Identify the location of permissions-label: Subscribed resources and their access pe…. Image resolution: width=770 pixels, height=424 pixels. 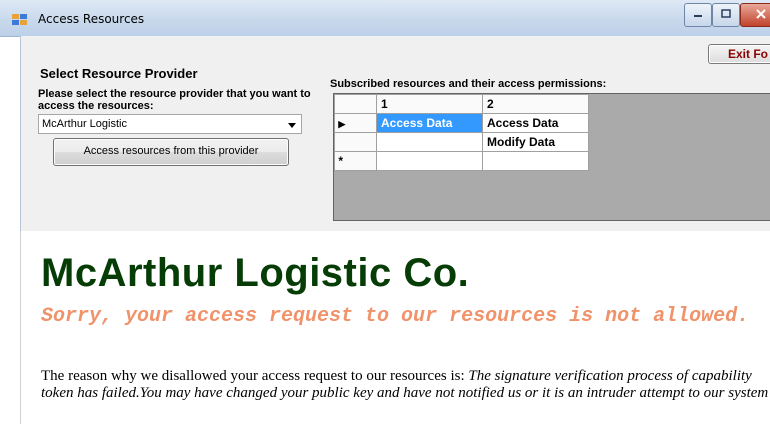
(468, 84).